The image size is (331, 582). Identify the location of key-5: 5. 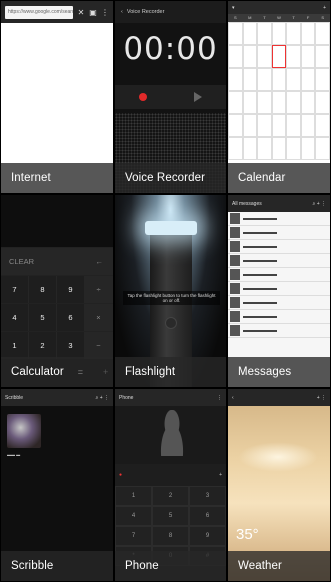
(43, 317).